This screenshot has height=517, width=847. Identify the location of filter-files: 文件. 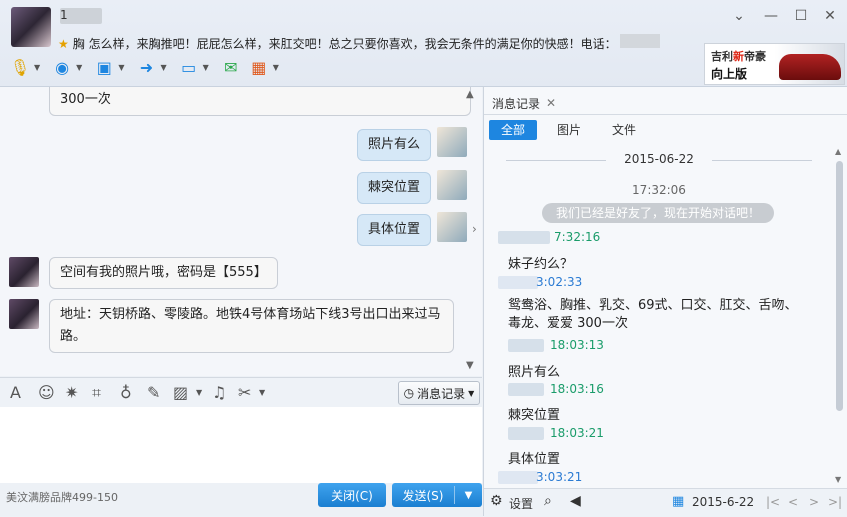
(624, 130).